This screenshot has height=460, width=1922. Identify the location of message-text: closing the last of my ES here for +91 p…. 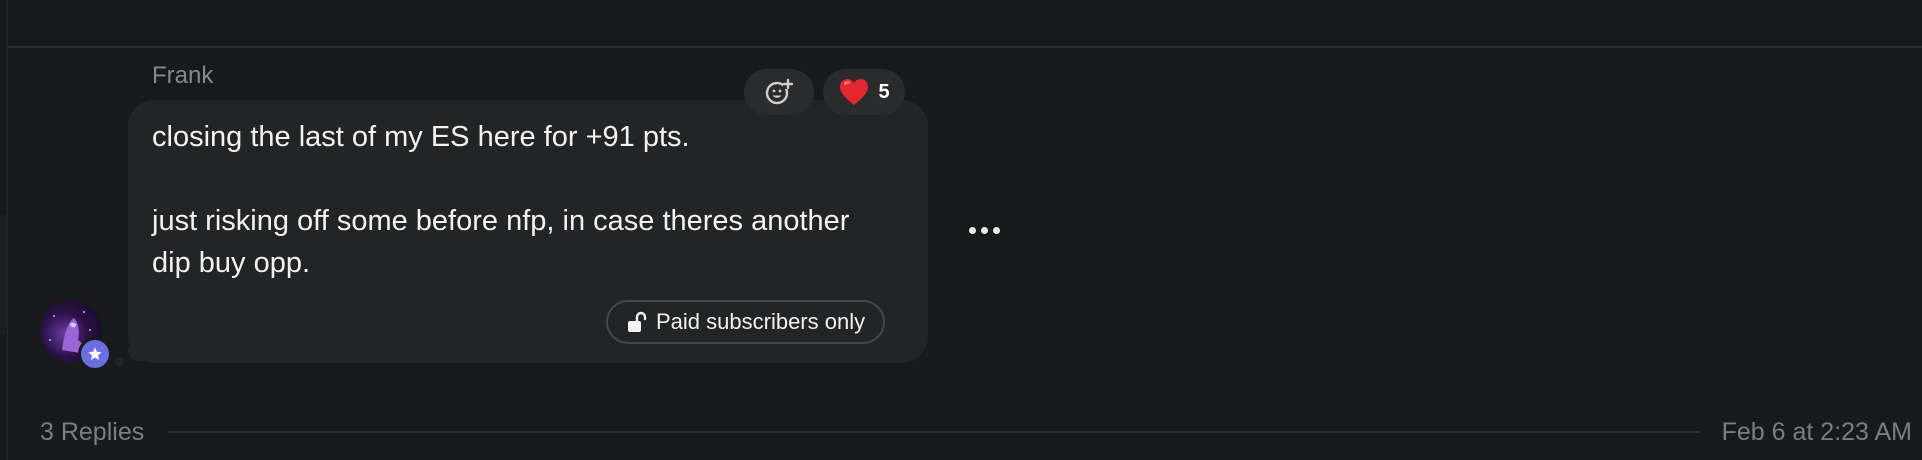
(532, 200).